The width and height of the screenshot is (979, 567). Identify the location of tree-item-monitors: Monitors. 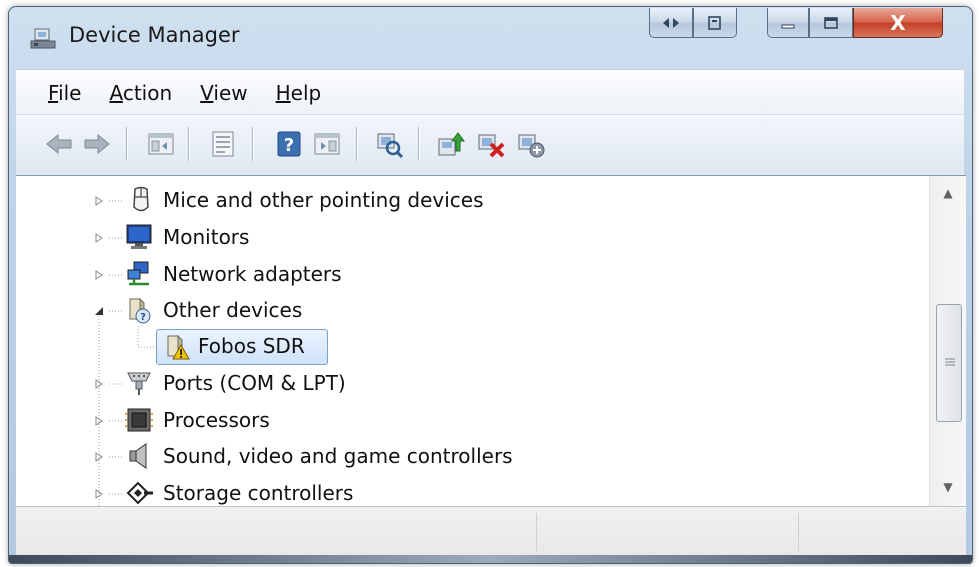
(466, 238).